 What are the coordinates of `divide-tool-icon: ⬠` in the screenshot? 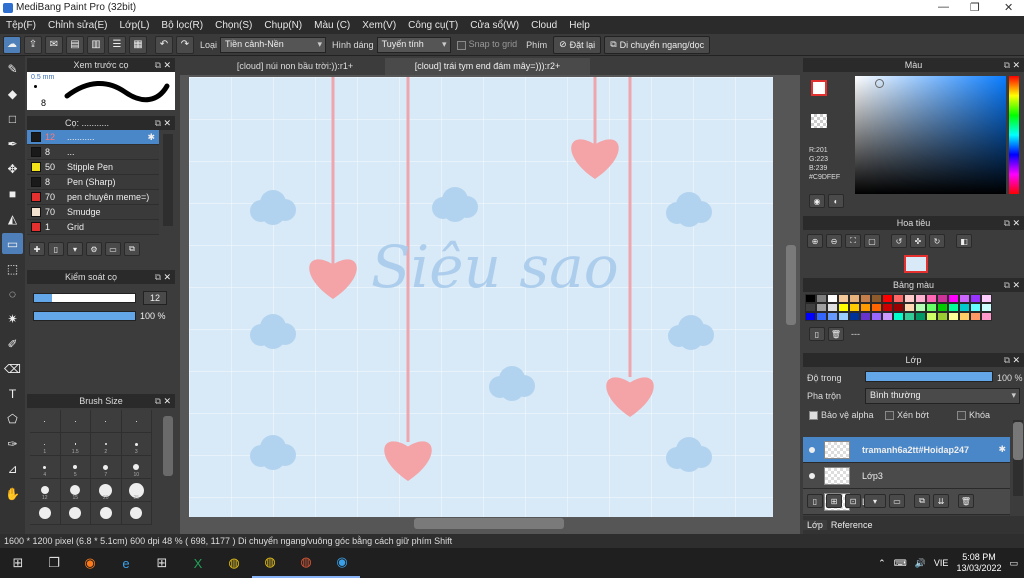 It's located at (12, 418).